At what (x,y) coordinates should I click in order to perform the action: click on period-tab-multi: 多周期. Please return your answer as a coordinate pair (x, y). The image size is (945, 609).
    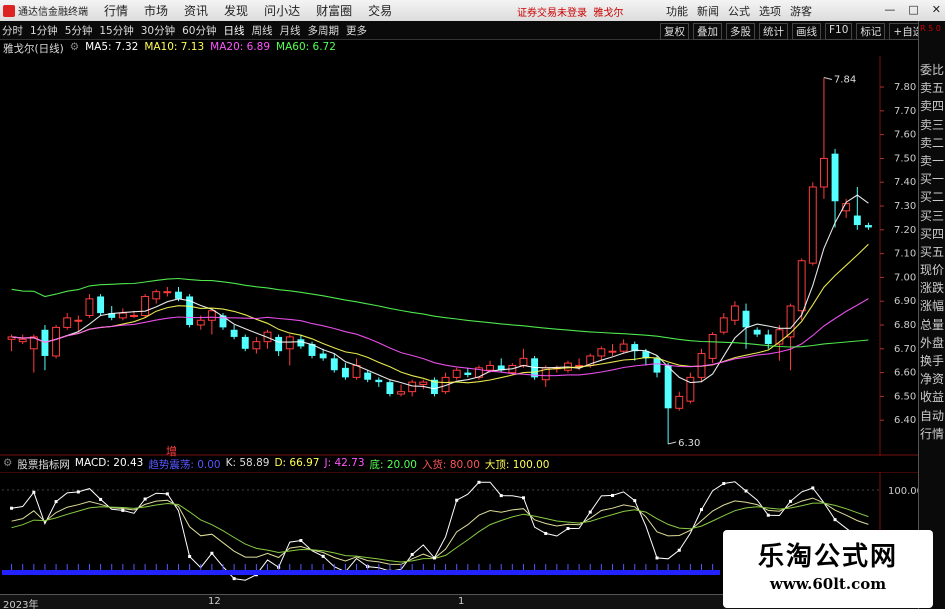
    Looking at the image, I should click on (324, 30).